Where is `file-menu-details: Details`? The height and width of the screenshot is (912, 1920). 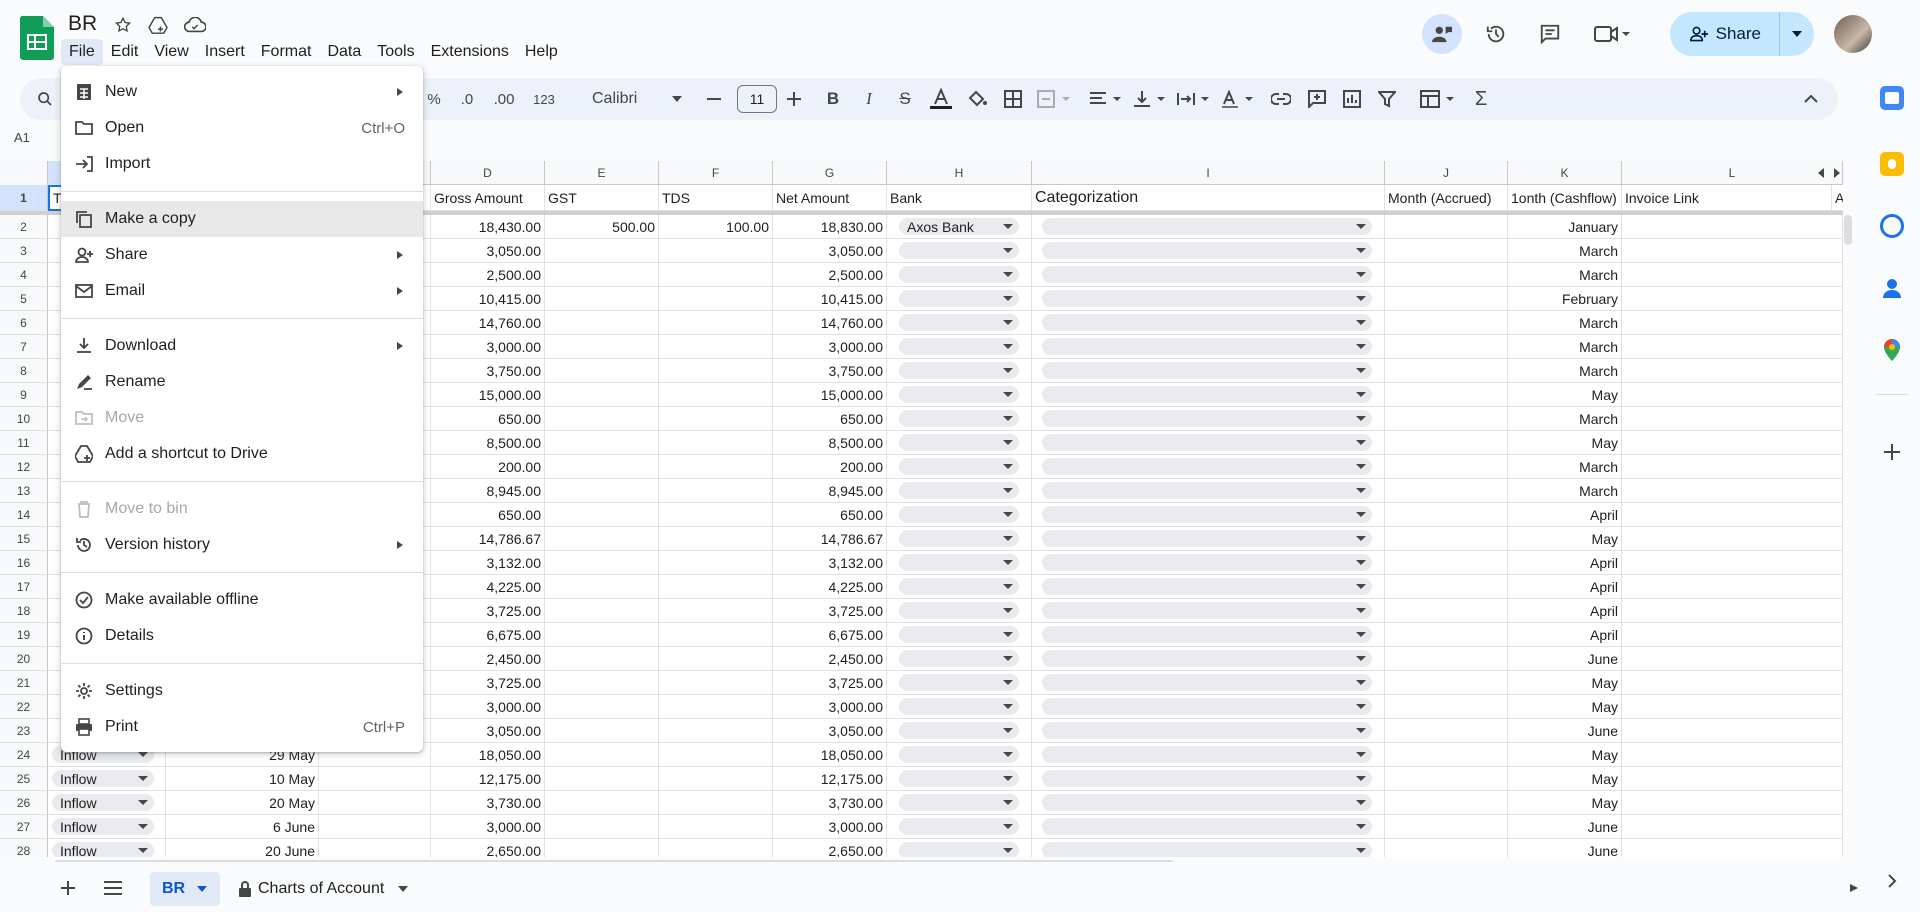
file-menu-details: Details is located at coordinates (242, 636).